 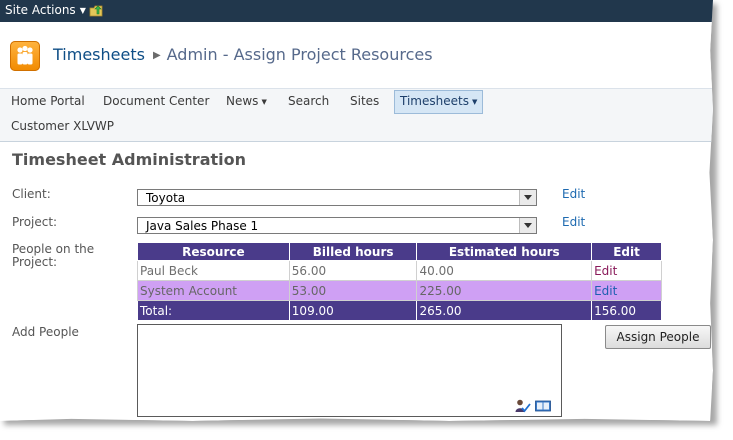 I want to click on nav-item-customer-xlvwp: Customer XLVWP, so click(x=62, y=126).